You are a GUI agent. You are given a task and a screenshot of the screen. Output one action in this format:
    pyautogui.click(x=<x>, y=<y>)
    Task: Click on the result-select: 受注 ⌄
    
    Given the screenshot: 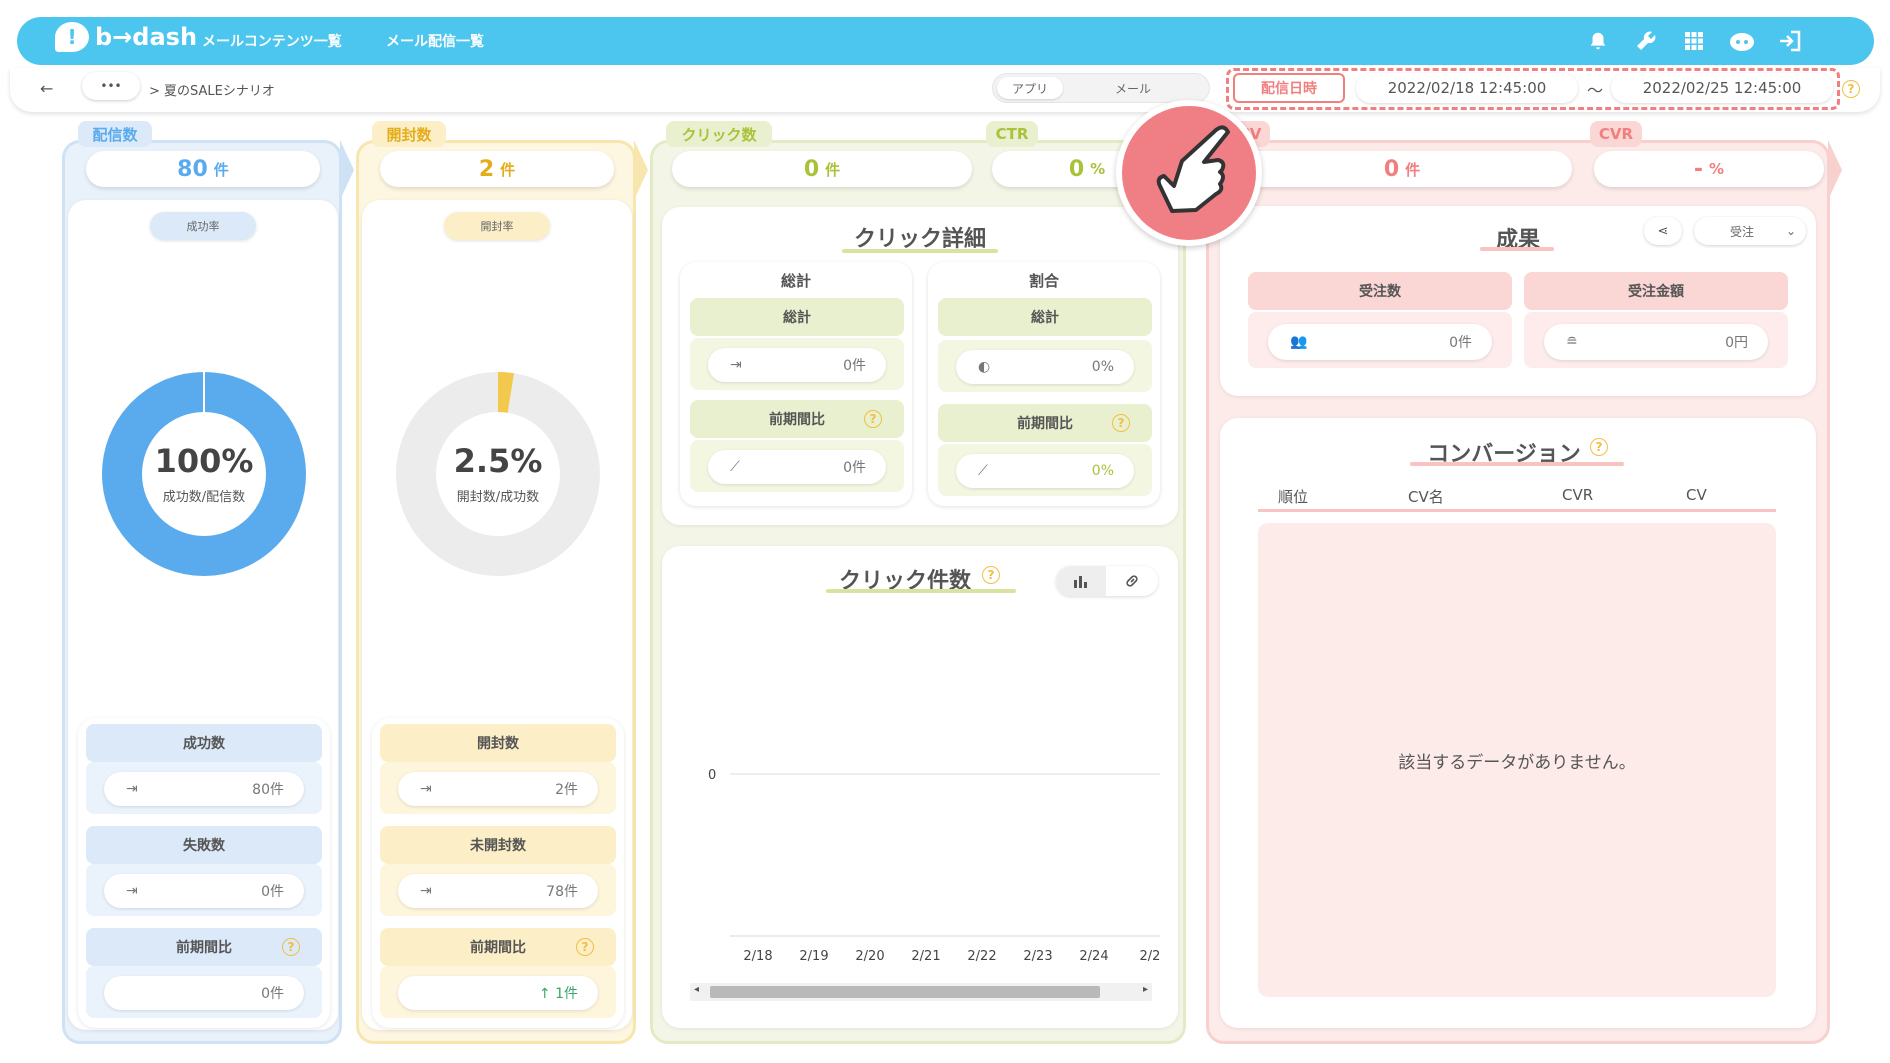 What is the action you would take?
    pyautogui.click(x=1750, y=231)
    